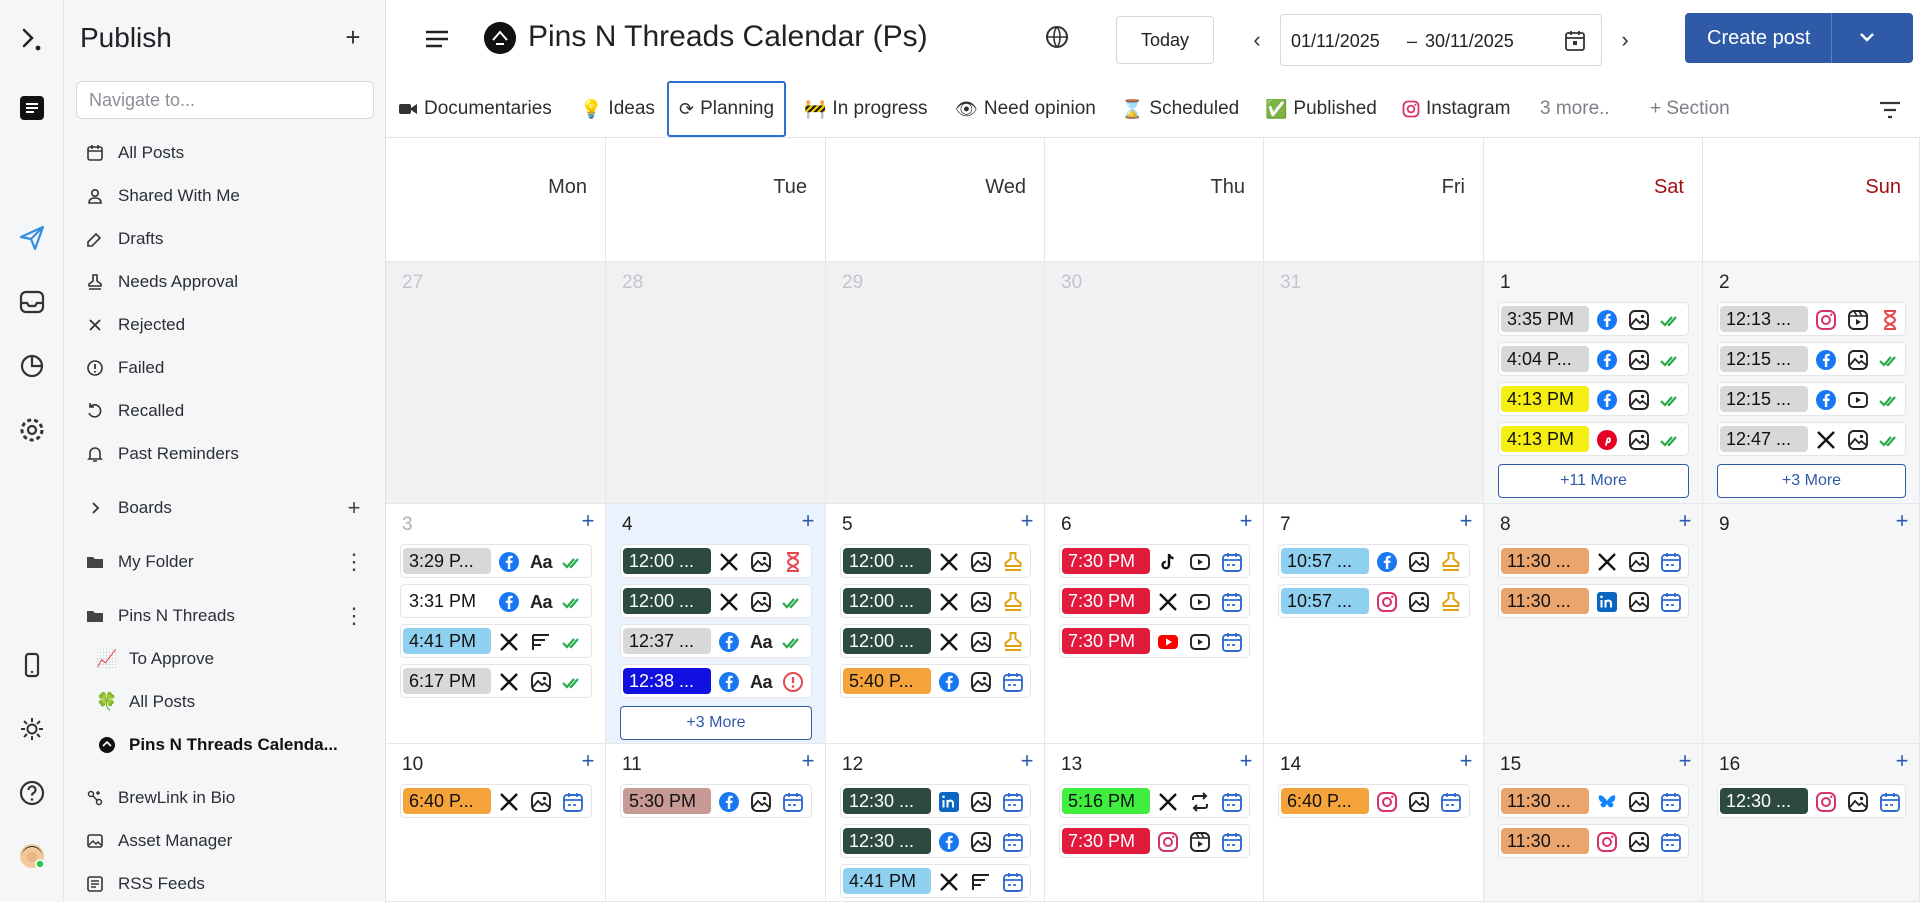 This screenshot has height=902, width=1920. Describe the element at coordinates (225, 616) in the screenshot. I see `sidebar-folder-pins-n-threads: Pins N Threads ⋮` at that location.